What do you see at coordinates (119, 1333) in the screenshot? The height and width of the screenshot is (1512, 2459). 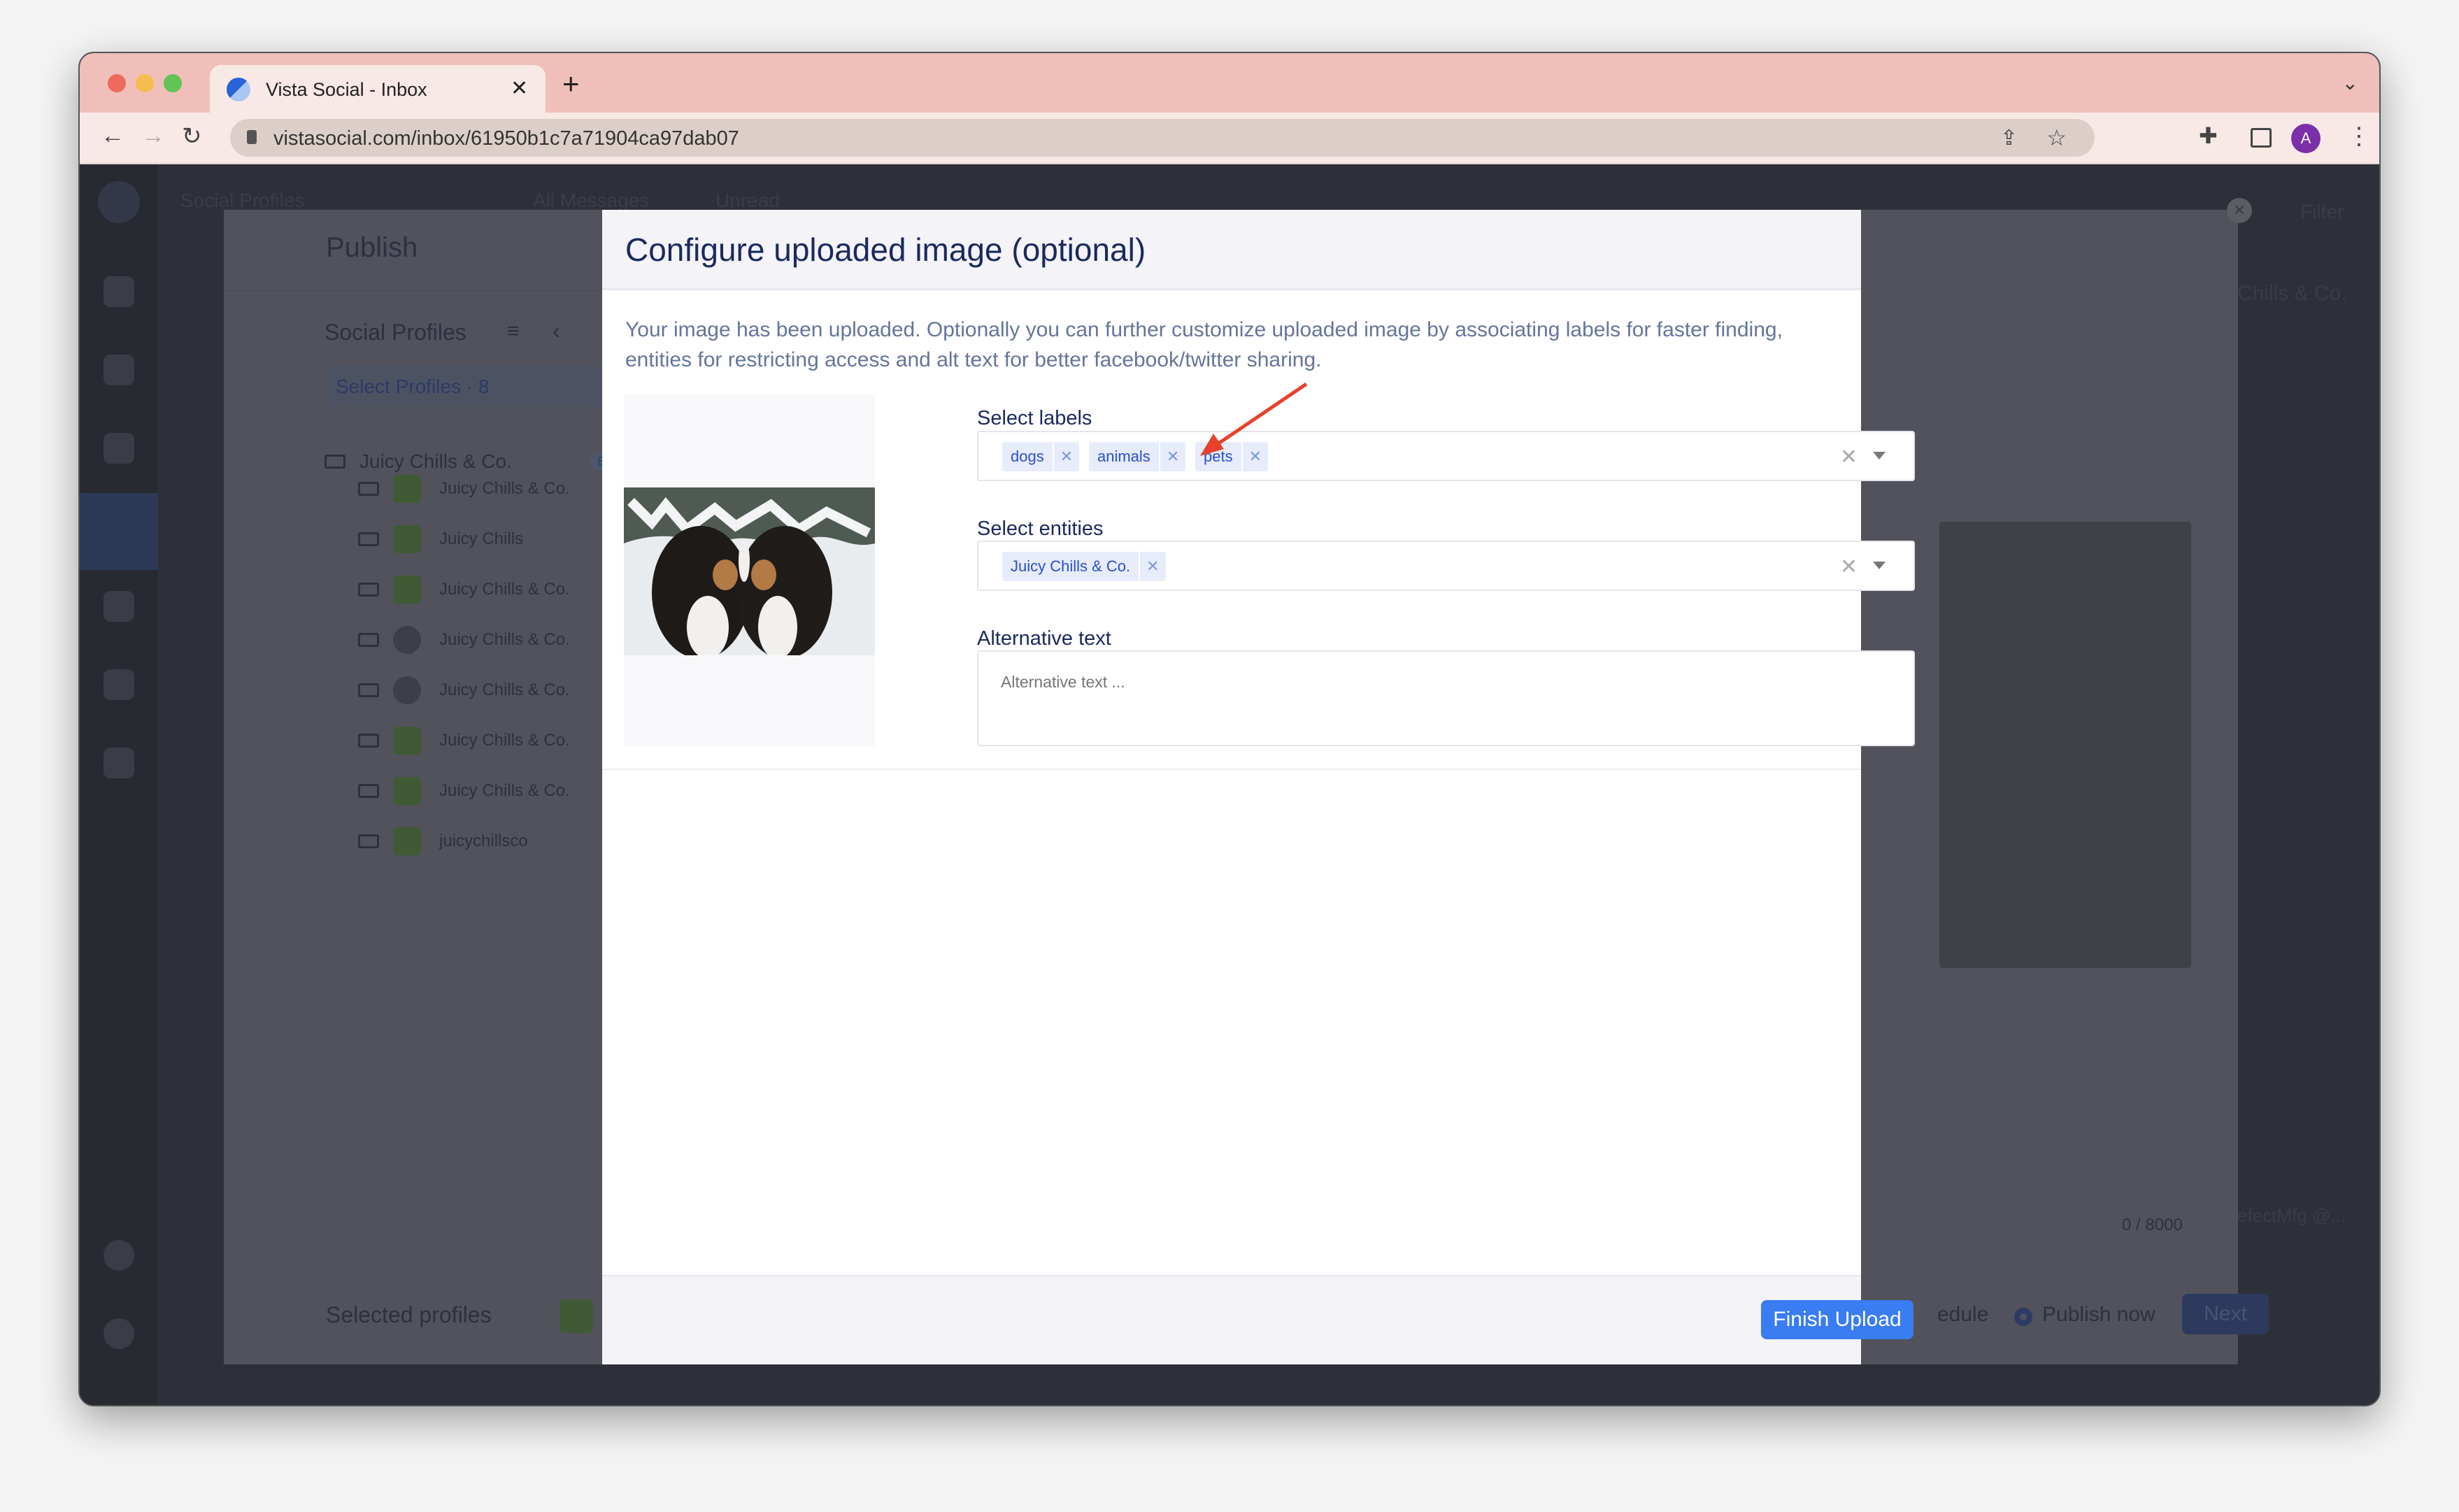 I see `help-icon` at bounding box center [119, 1333].